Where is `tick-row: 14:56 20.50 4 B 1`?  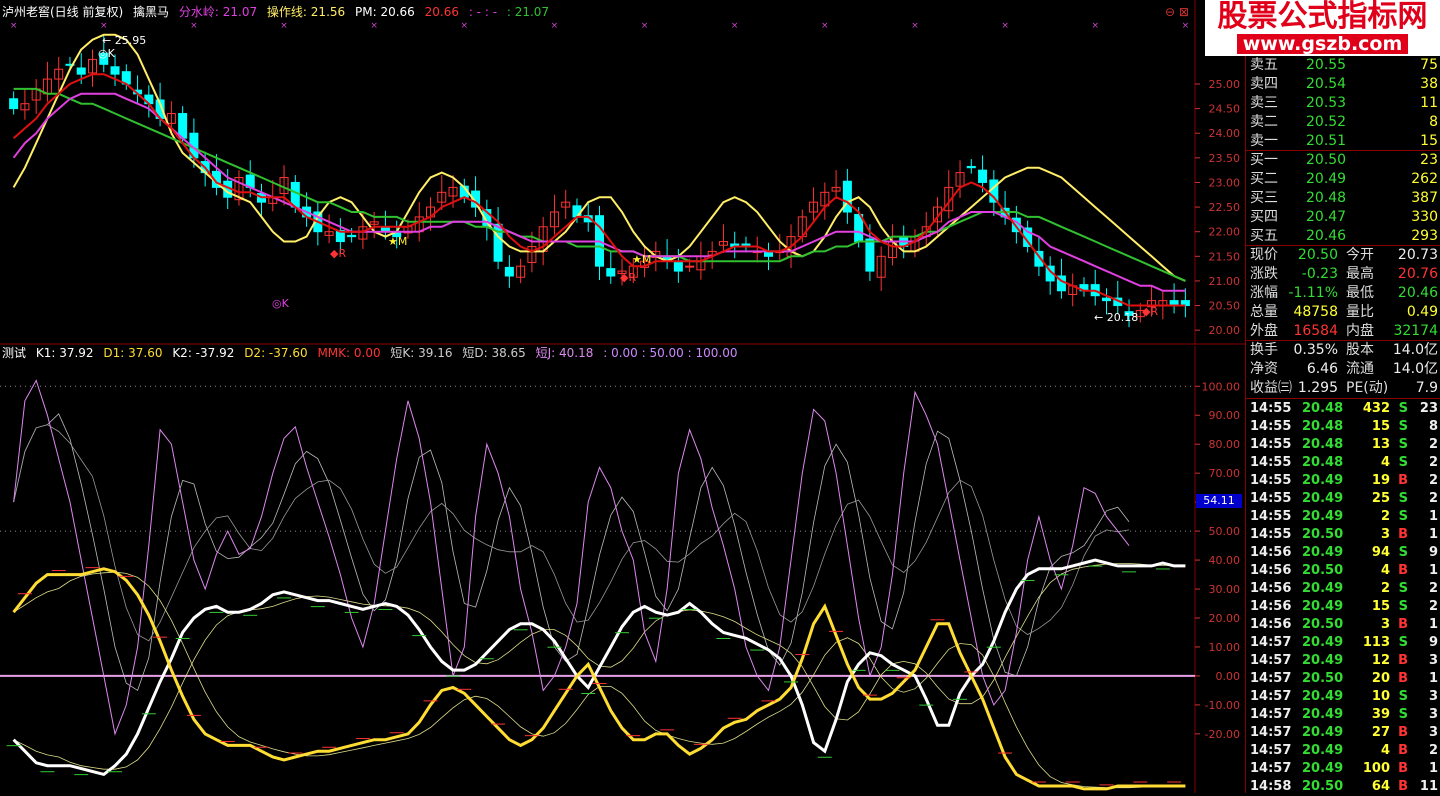 tick-row: 14:56 20.50 4 B 1 is located at coordinates (1344, 571).